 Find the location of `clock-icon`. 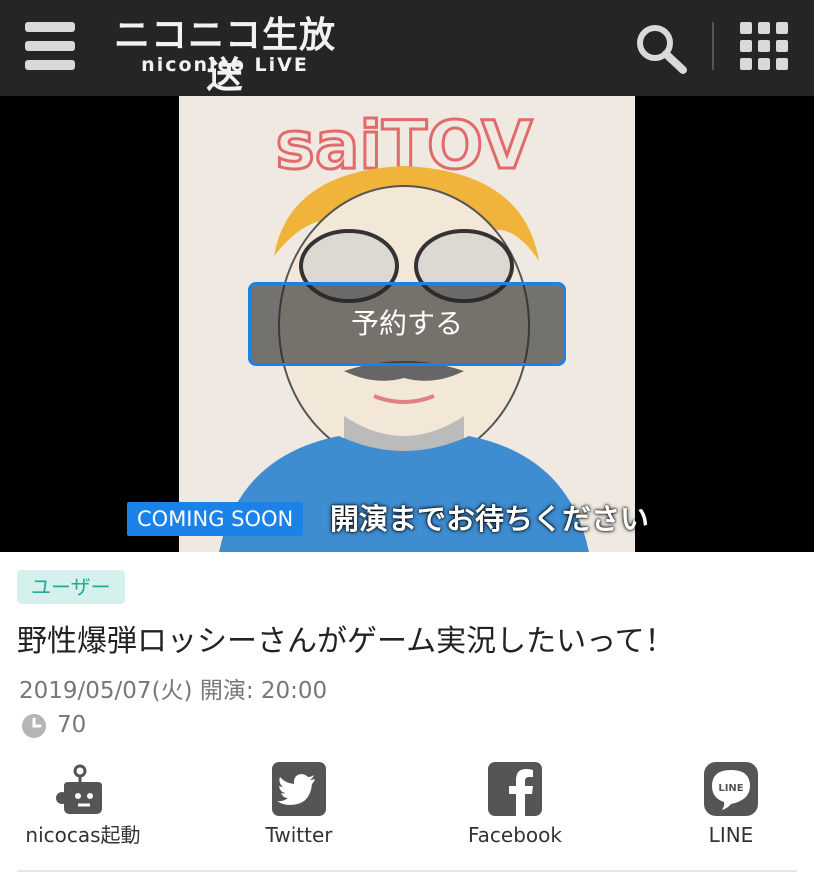

clock-icon is located at coordinates (34, 726).